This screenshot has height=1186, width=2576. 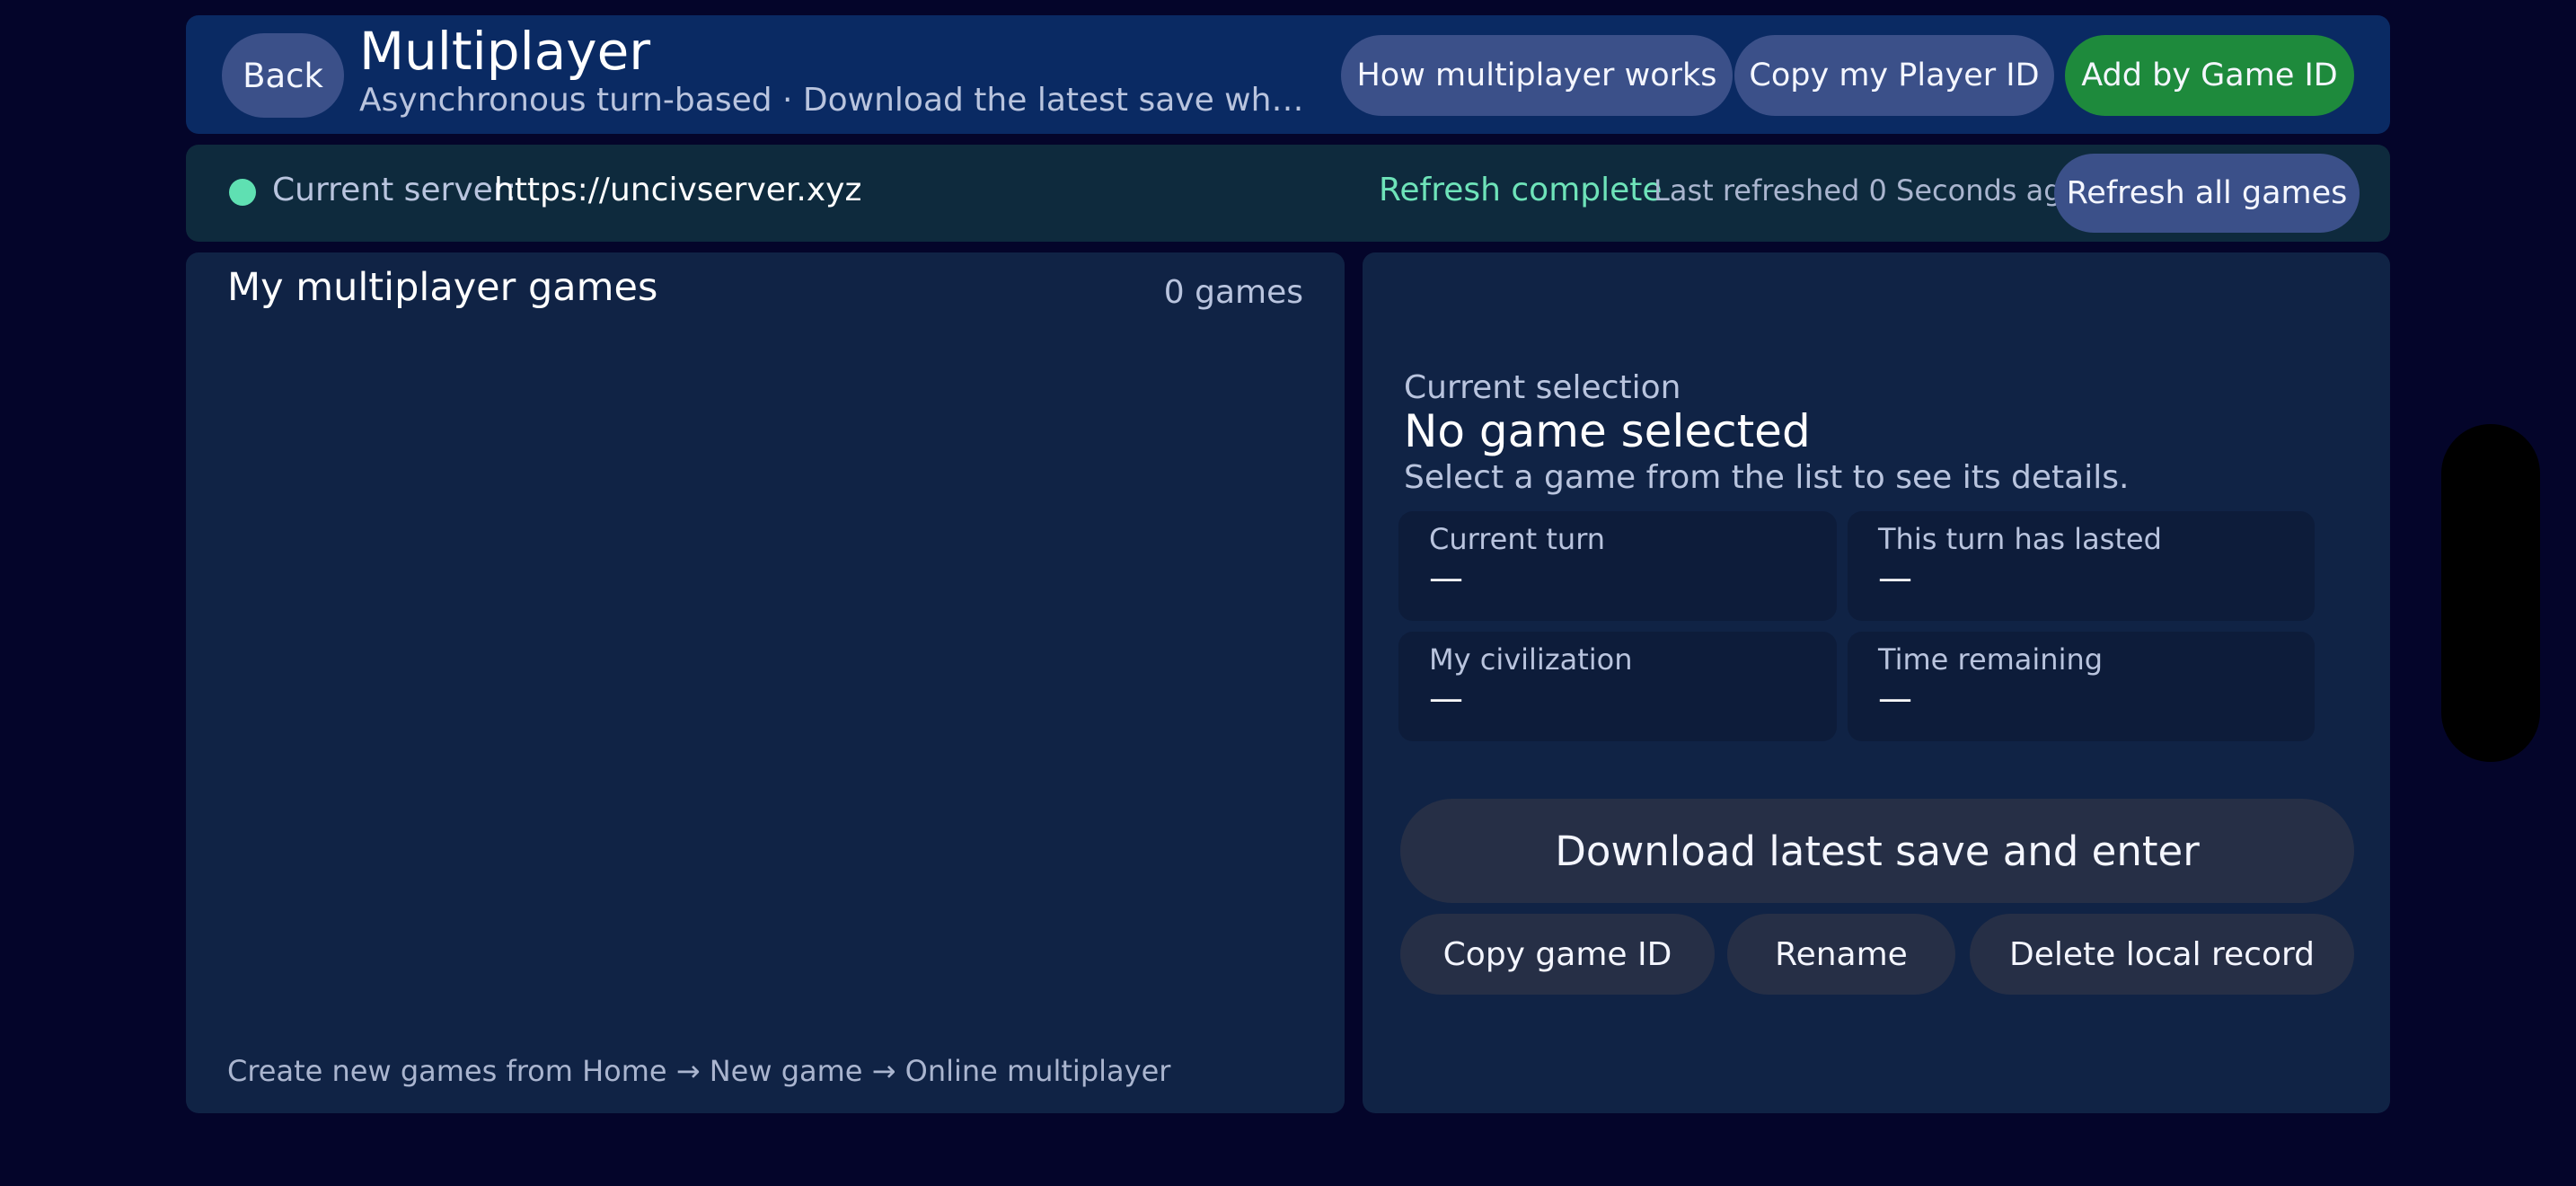 What do you see at coordinates (505, 51) in the screenshot?
I see `page-title: Multiplayer` at bounding box center [505, 51].